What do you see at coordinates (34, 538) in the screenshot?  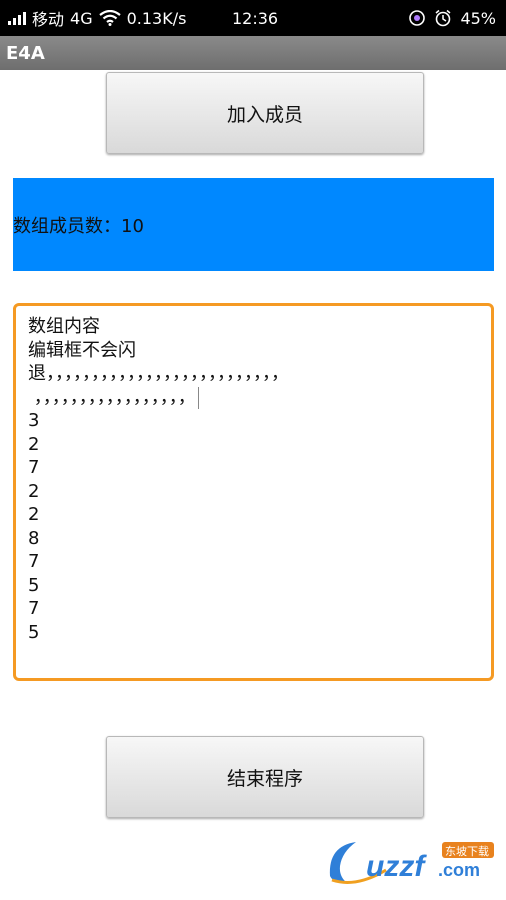 I see `editor-line: 8` at bounding box center [34, 538].